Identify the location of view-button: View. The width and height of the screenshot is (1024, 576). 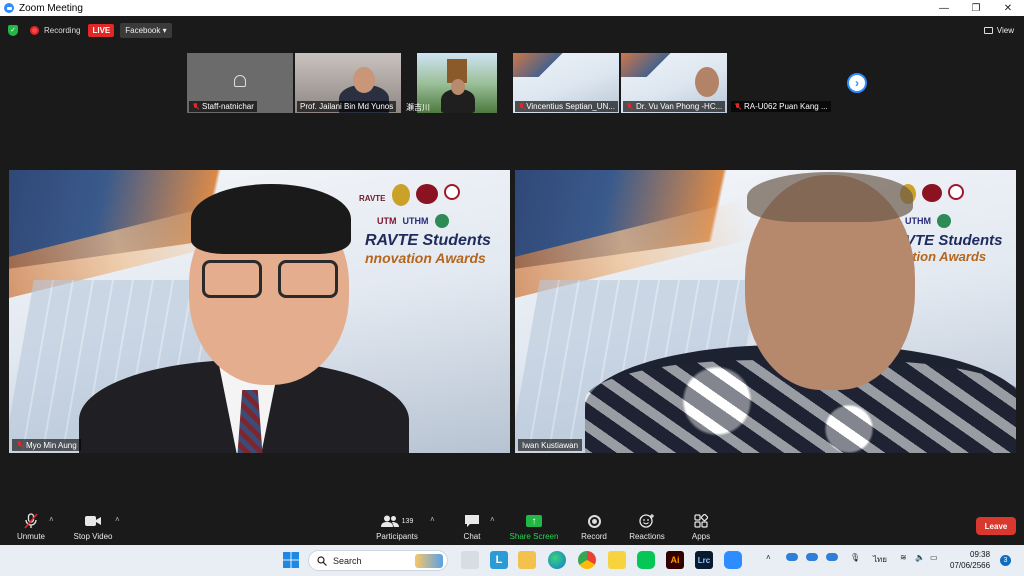
(998, 30).